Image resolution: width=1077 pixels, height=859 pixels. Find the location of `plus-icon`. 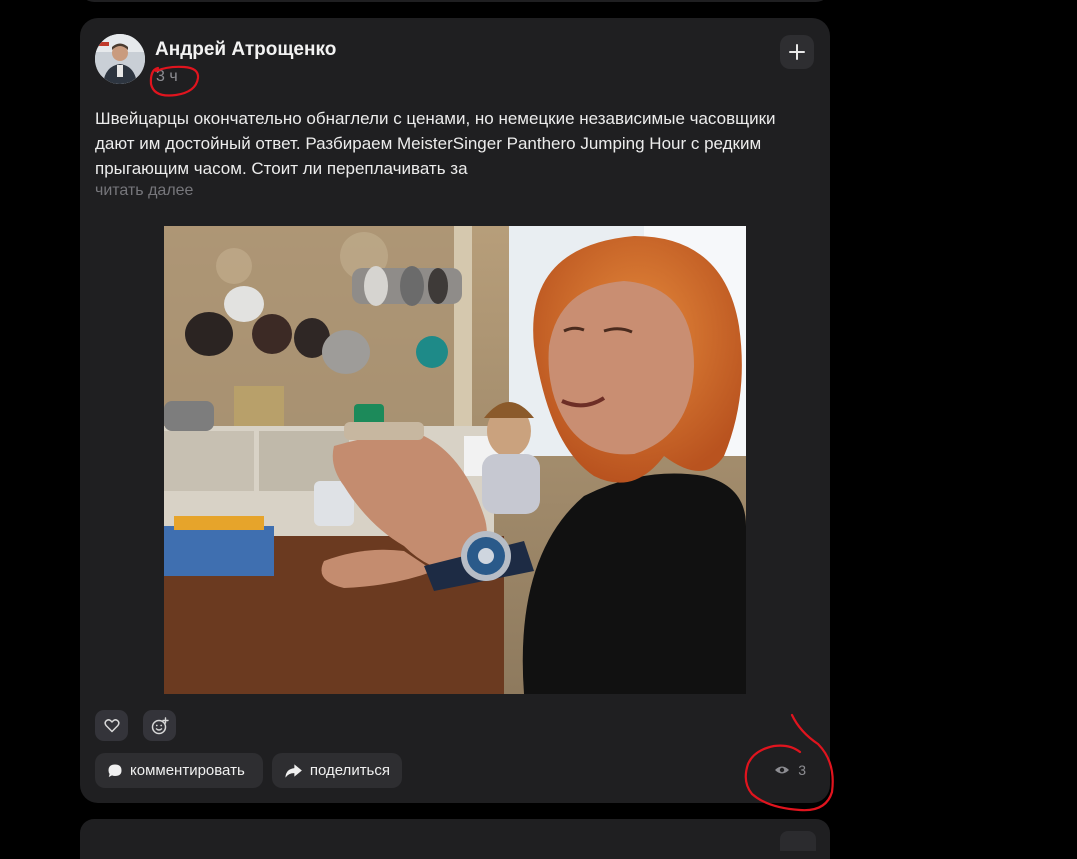

plus-icon is located at coordinates (797, 52).